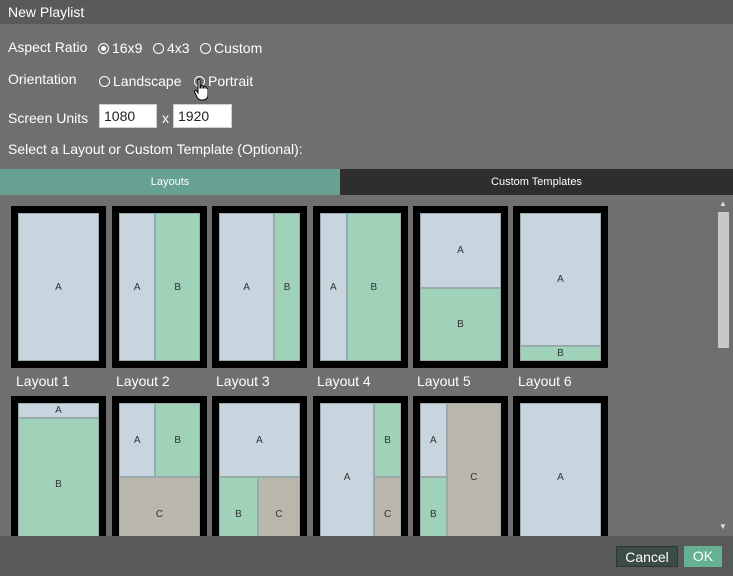  I want to click on aspect-4x3-label: 4x3, so click(178, 48).